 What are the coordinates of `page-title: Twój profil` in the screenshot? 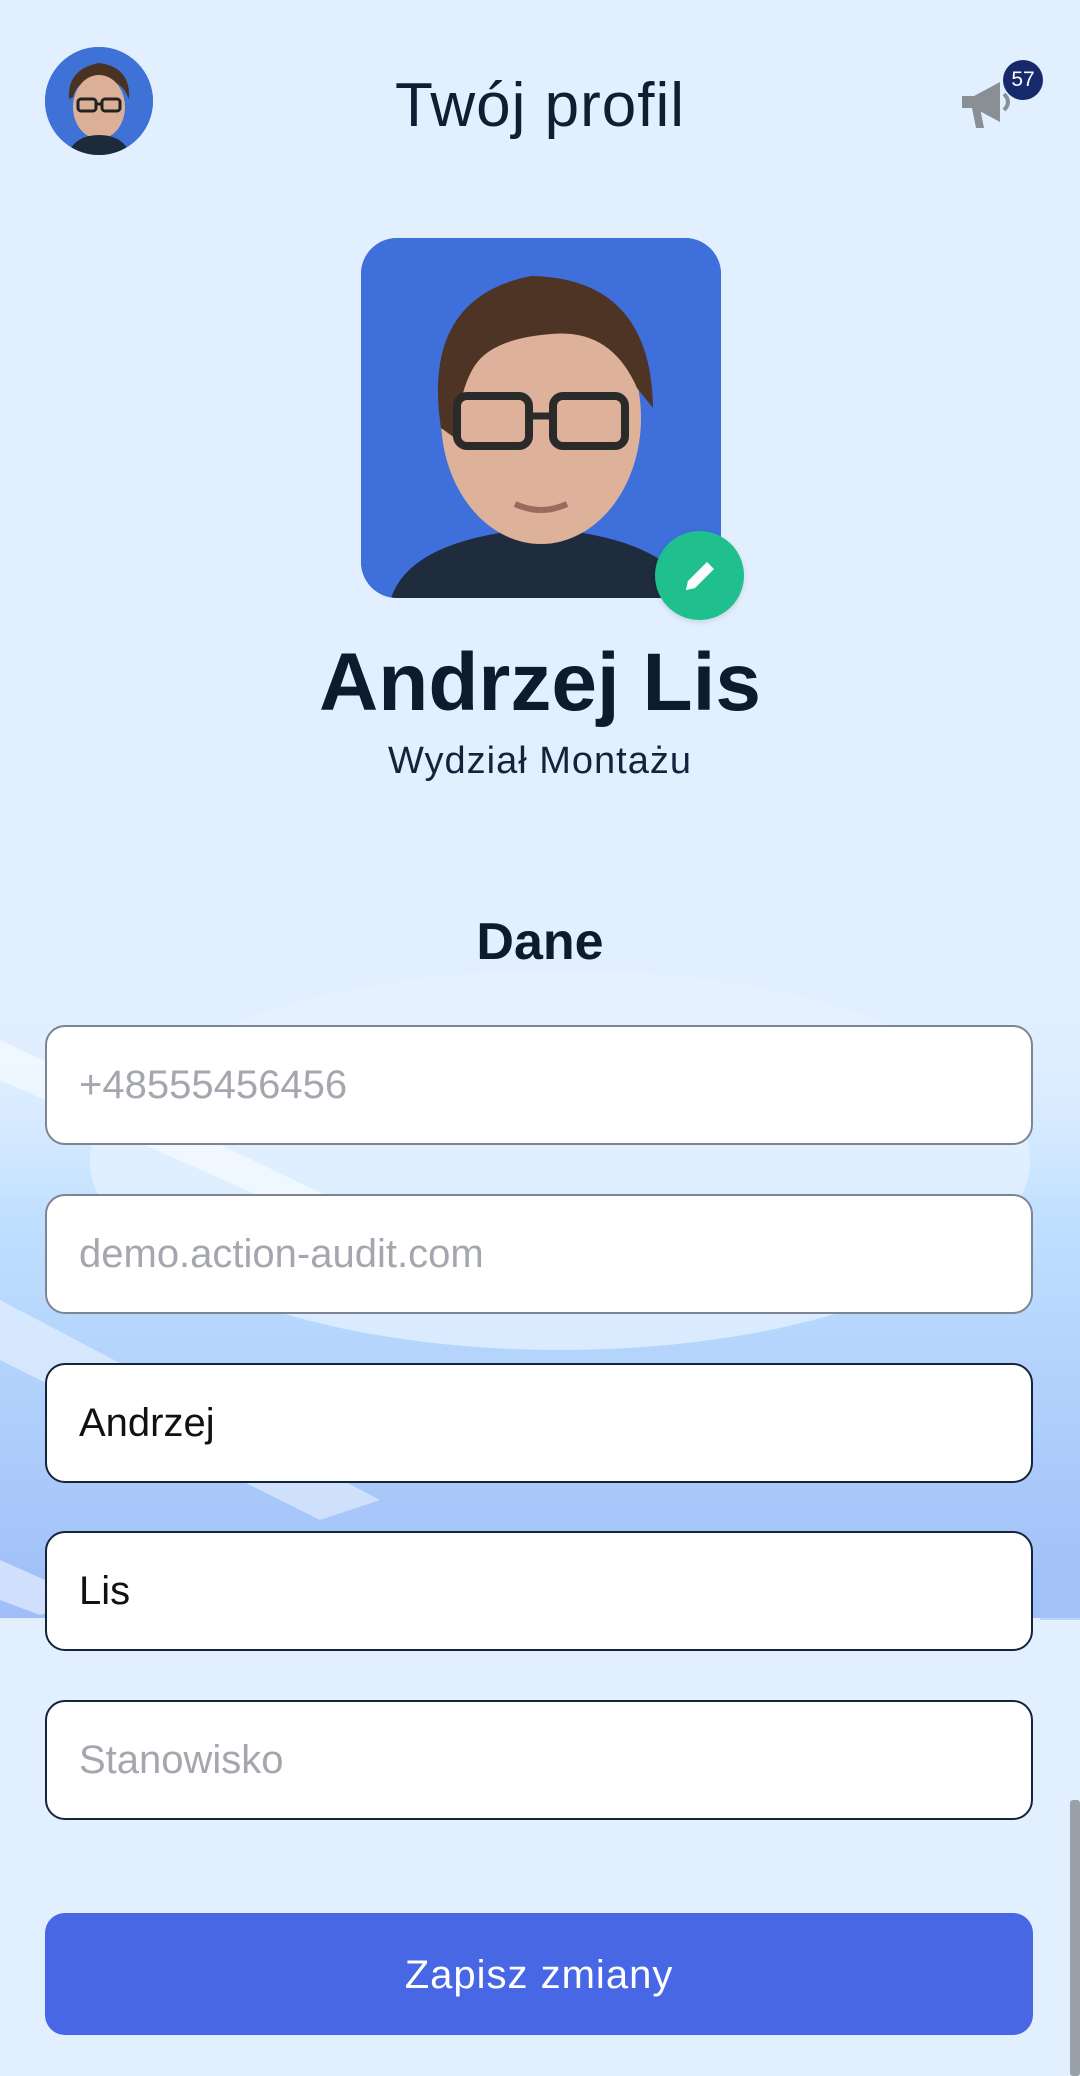 It's located at (540, 105).